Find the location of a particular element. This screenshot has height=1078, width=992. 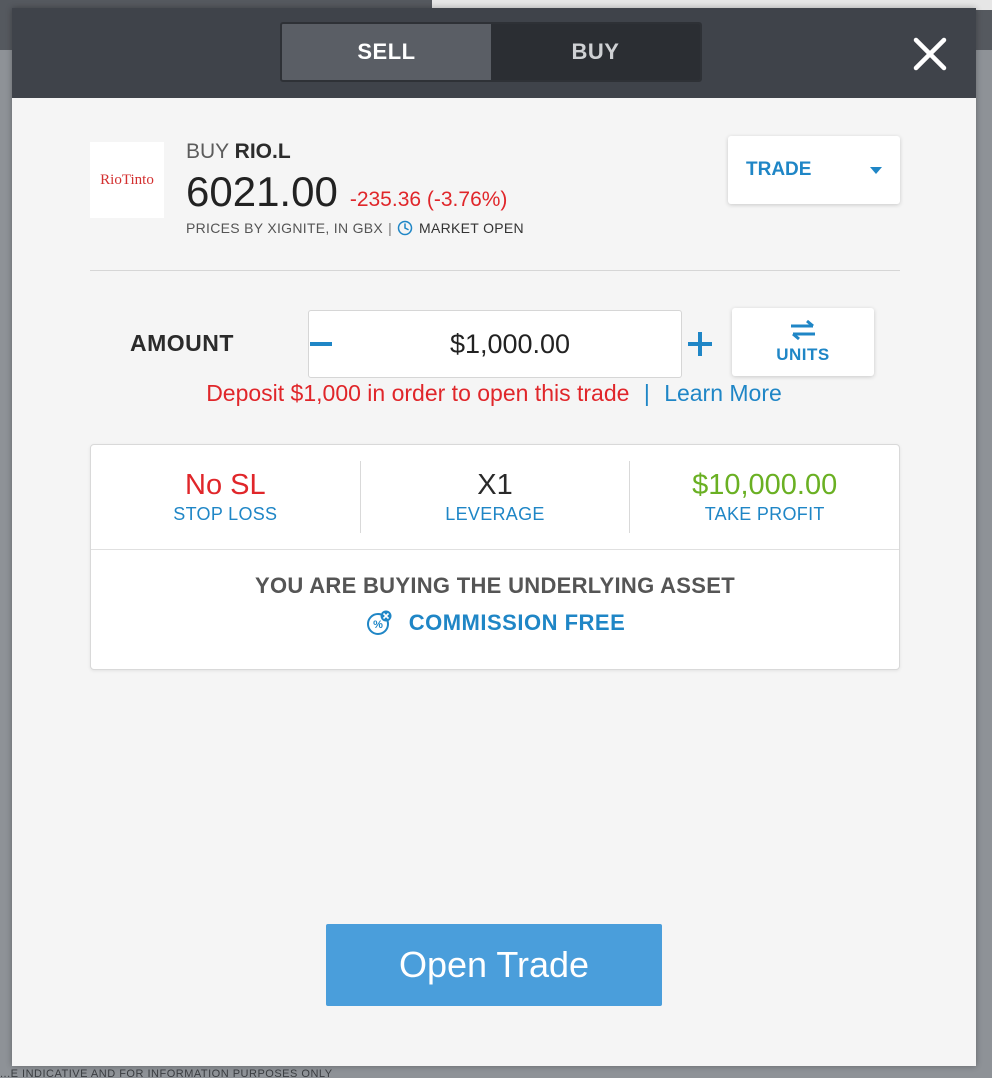

swap-arrows-icon is located at coordinates (803, 330).